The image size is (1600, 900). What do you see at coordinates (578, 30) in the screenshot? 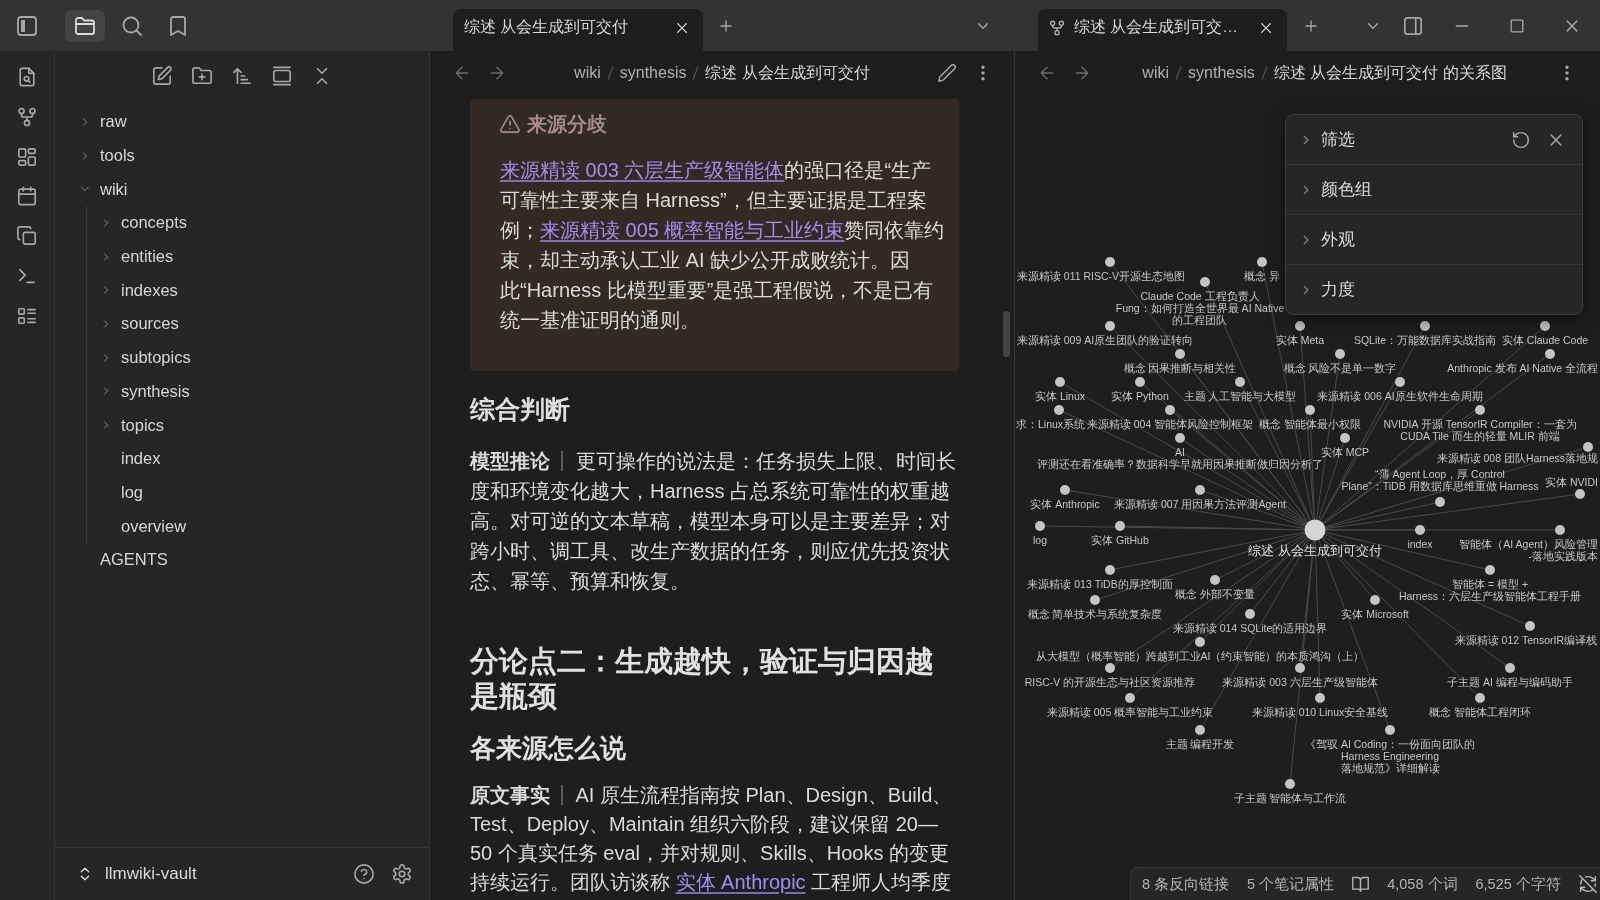
I see `note-tab: 综述 从会生成到可交付` at bounding box center [578, 30].